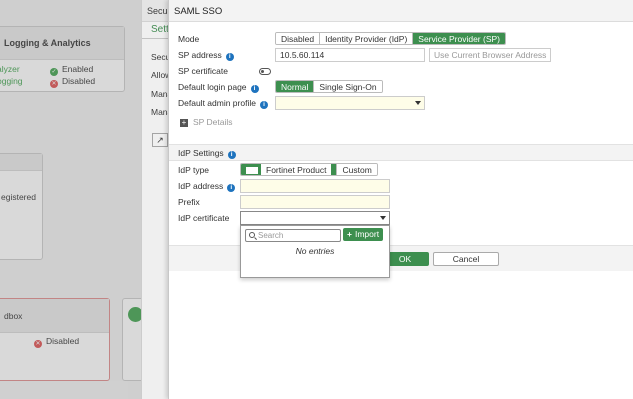 Image resolution: width=633 pixels, height=399 pixels. I want to click on idp-type-option-fortinet: Fortinet Product, so click(289, 169).